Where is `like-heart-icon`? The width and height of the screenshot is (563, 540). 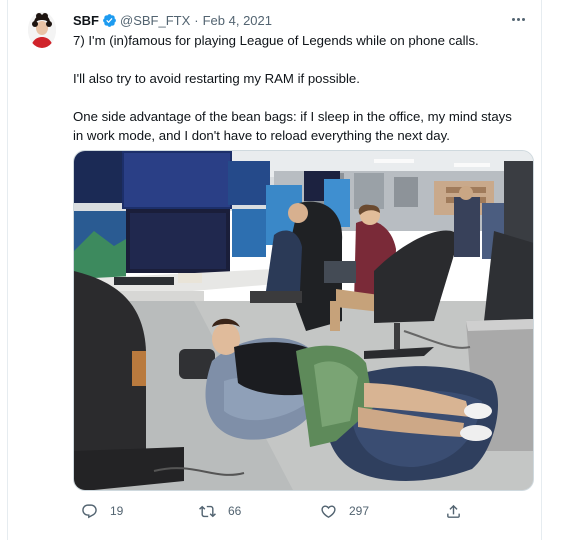 like-heart-icon is located at coordinates (328, 511).